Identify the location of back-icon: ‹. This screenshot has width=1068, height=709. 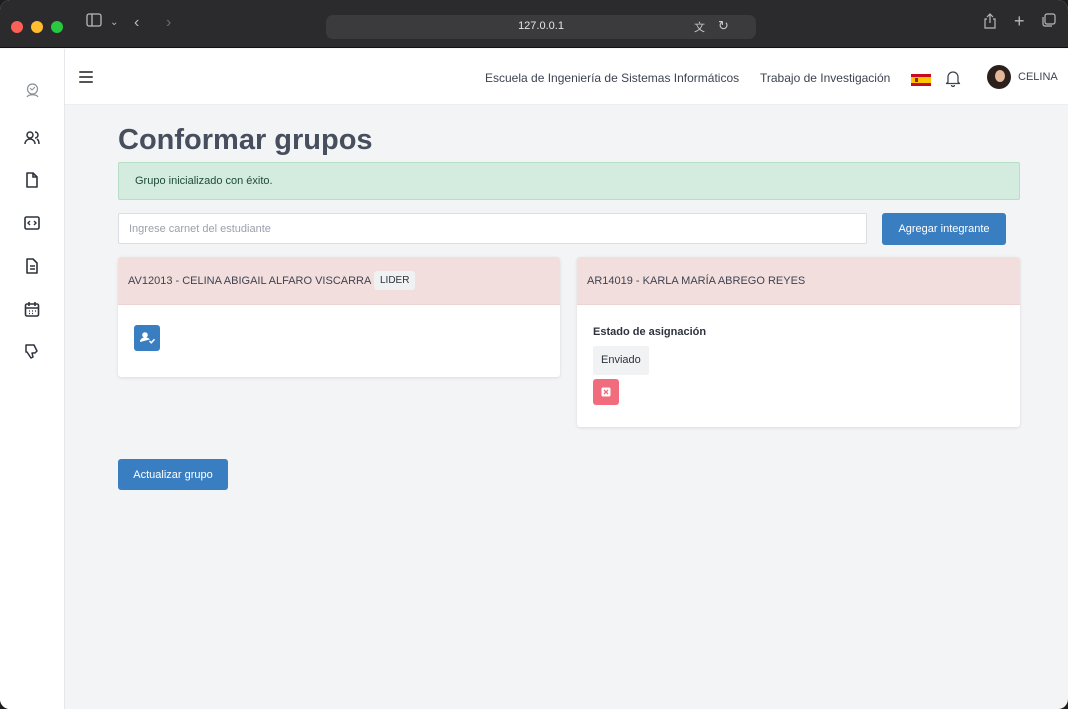
(136, 23).